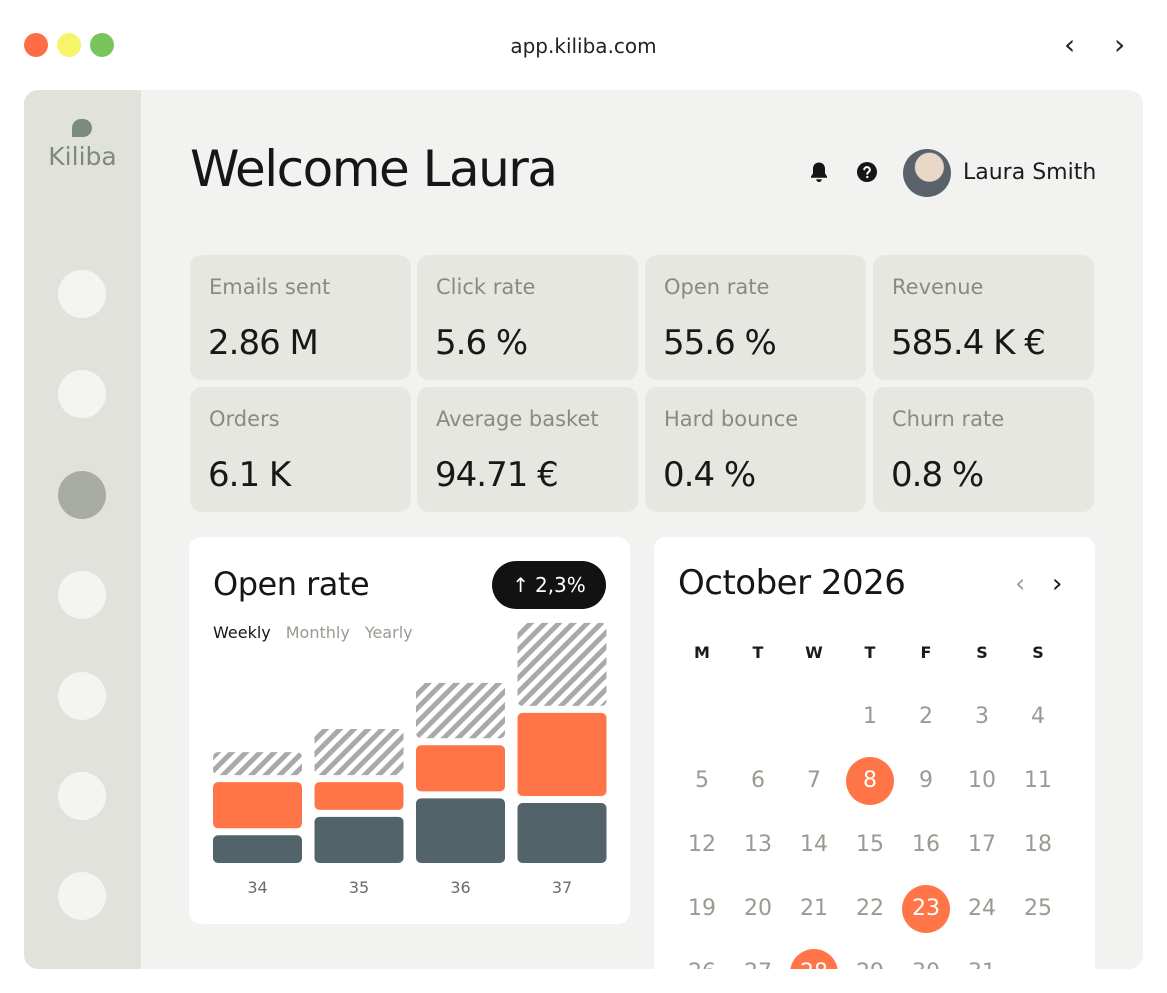  What do you see at coordinates (1069, 45) in the screenshot?
I see `browser-back-button: ‹` at bounding box center [1069, 45].